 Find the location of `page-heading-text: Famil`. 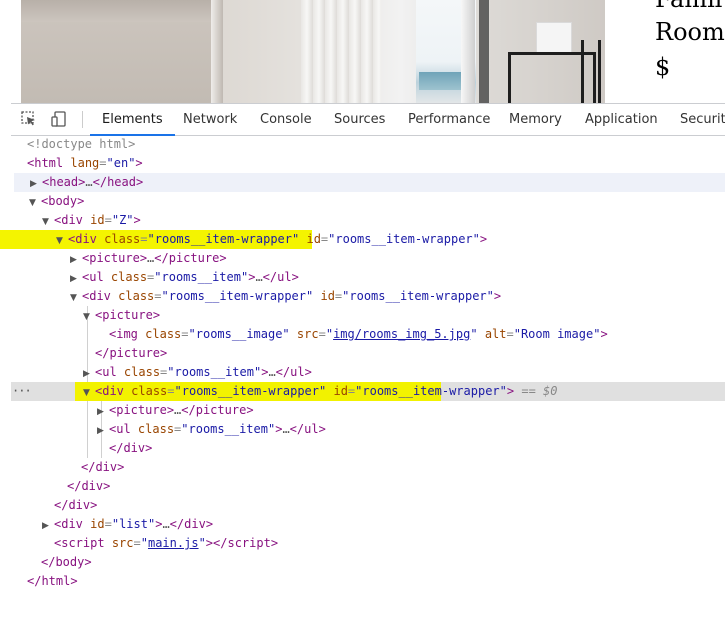

page-heading-text: Famil is located at coordinates (688, 7).